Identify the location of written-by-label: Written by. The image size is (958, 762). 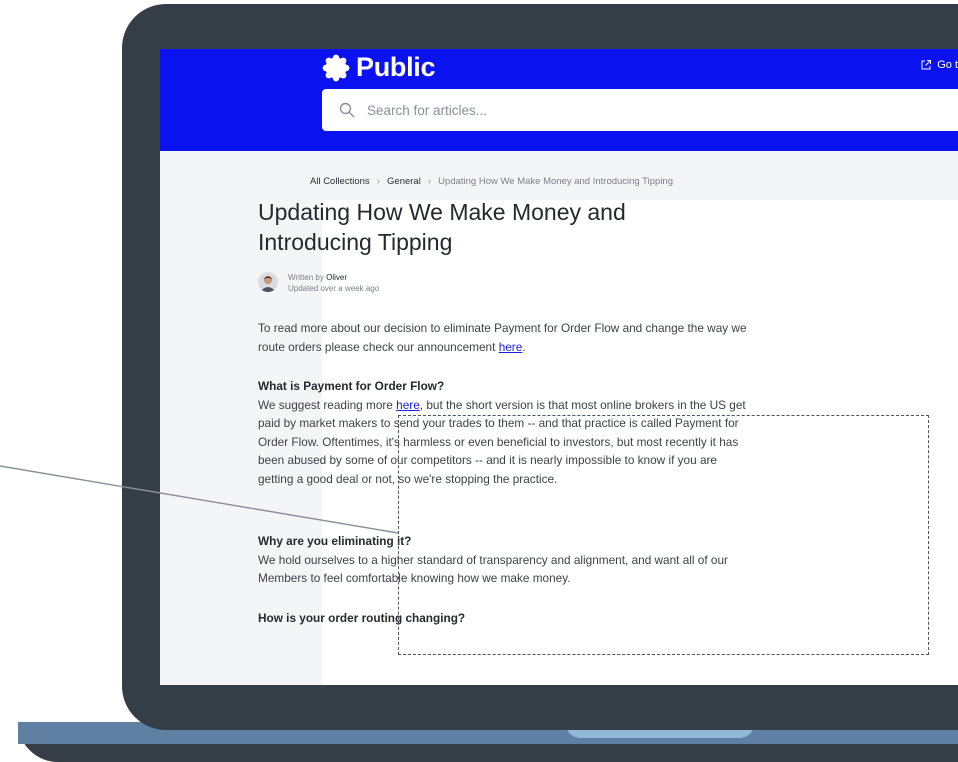
(306, 277).